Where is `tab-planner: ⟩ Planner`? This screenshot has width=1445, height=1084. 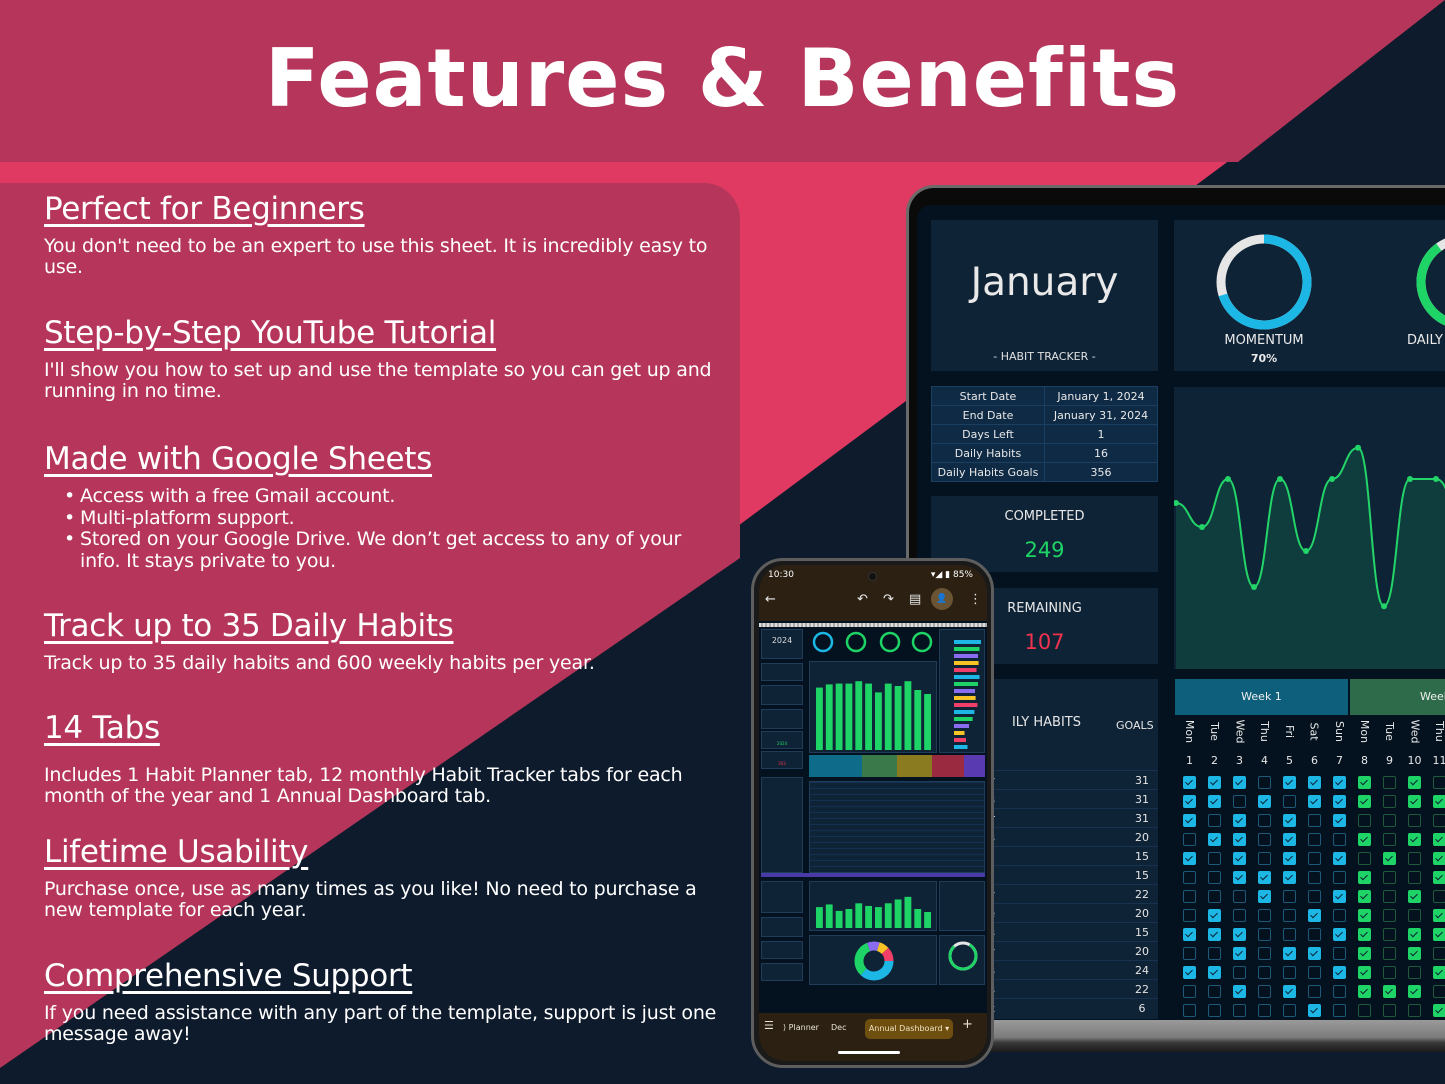 tab-planner: ⟩ Planner is located at coordinates (801, 1027).